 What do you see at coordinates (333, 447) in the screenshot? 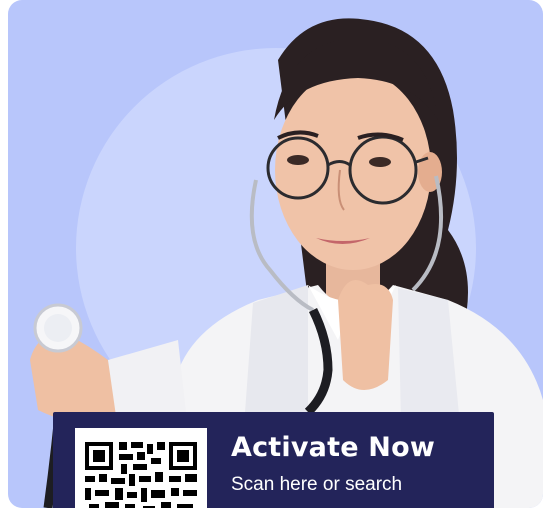
I see `activate-title: Activate Now` at bounding box center [333, 447].